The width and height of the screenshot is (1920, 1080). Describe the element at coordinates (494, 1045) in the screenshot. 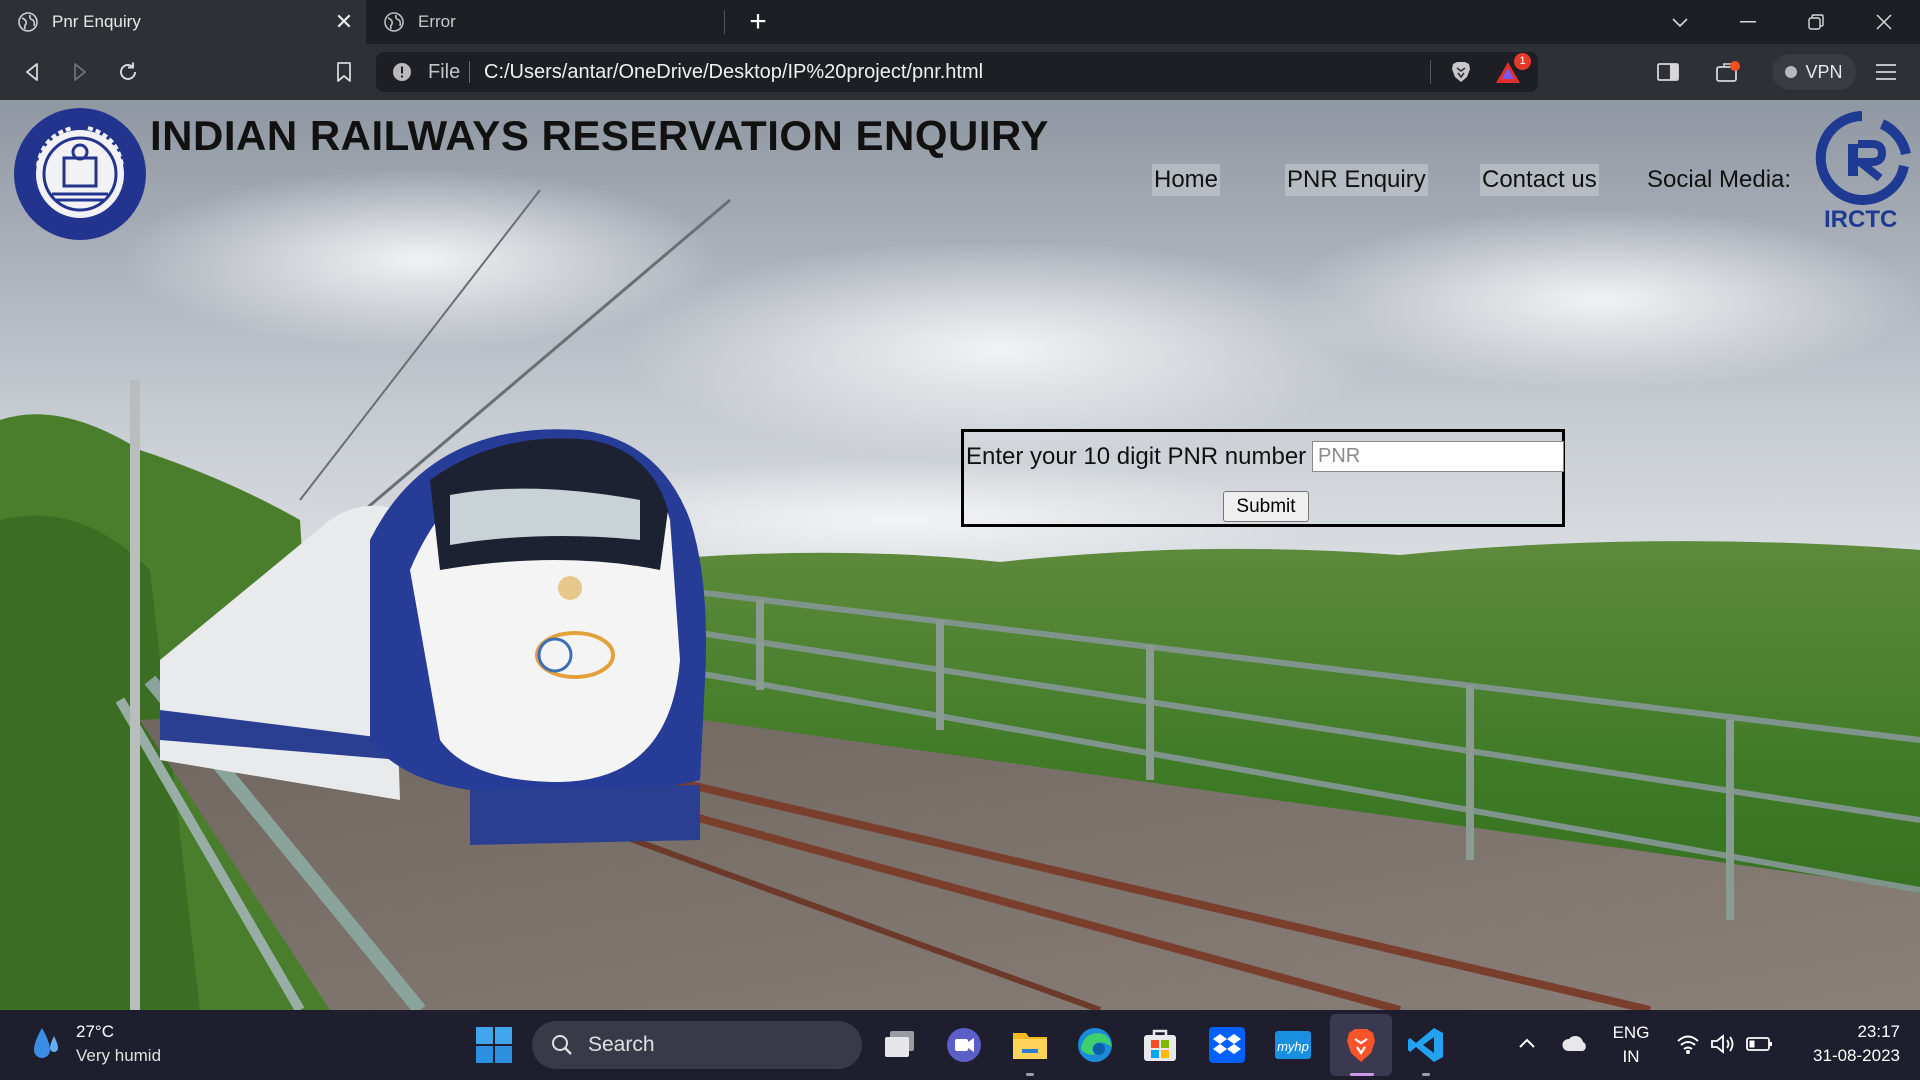

I see `windows-start-icon` at that location.